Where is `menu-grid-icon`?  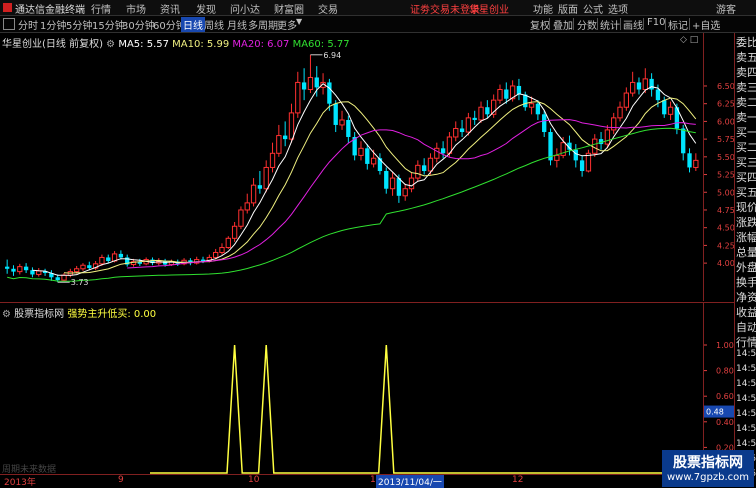 menu-grid-icon is located at coordinates (9, 24).